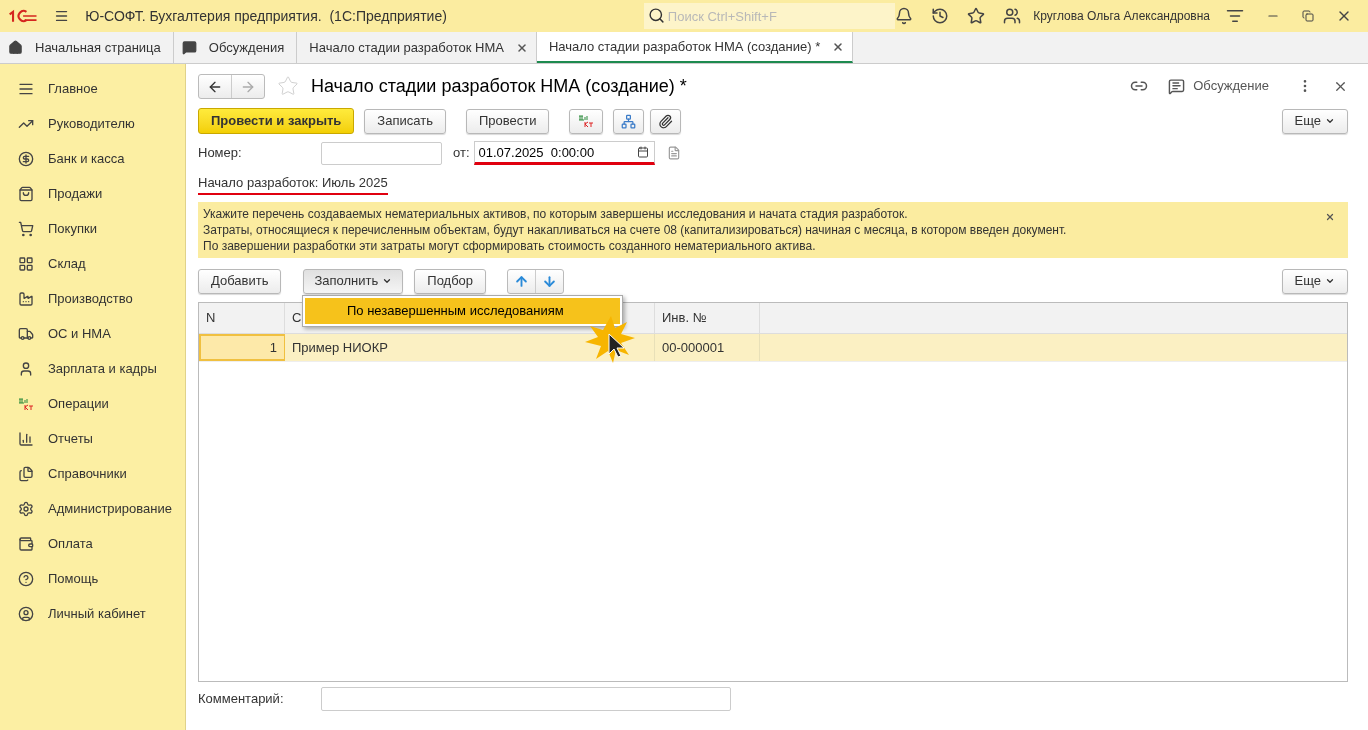  What do you see at coordinates (353, 281) in the screenshot?
I see `fill-button: Заполнить` at bounding box center [353, 281].